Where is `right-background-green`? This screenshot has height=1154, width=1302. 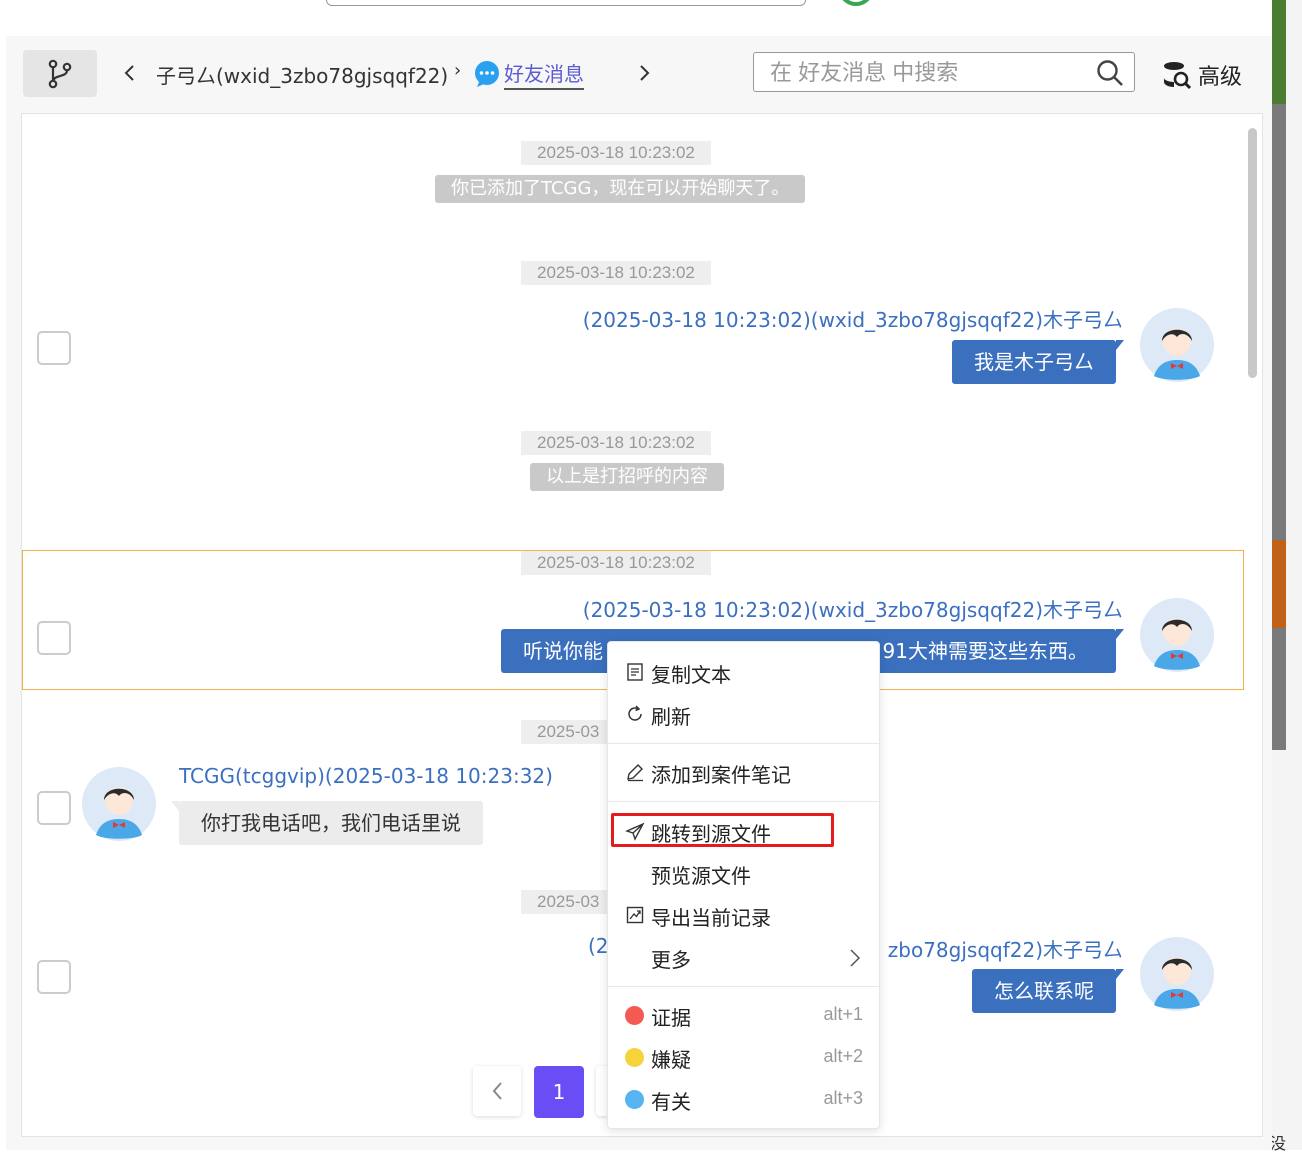 right-background-green is located at coordinates (1279, 52).